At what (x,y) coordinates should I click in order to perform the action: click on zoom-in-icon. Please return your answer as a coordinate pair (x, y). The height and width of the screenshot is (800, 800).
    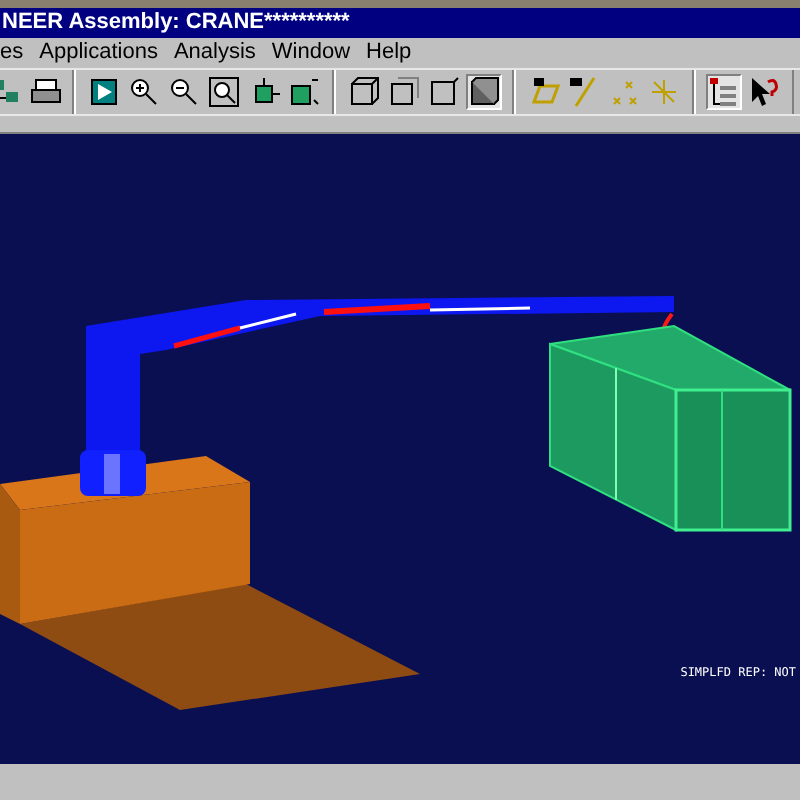
    Looking at the image, I should click on (144, 92).